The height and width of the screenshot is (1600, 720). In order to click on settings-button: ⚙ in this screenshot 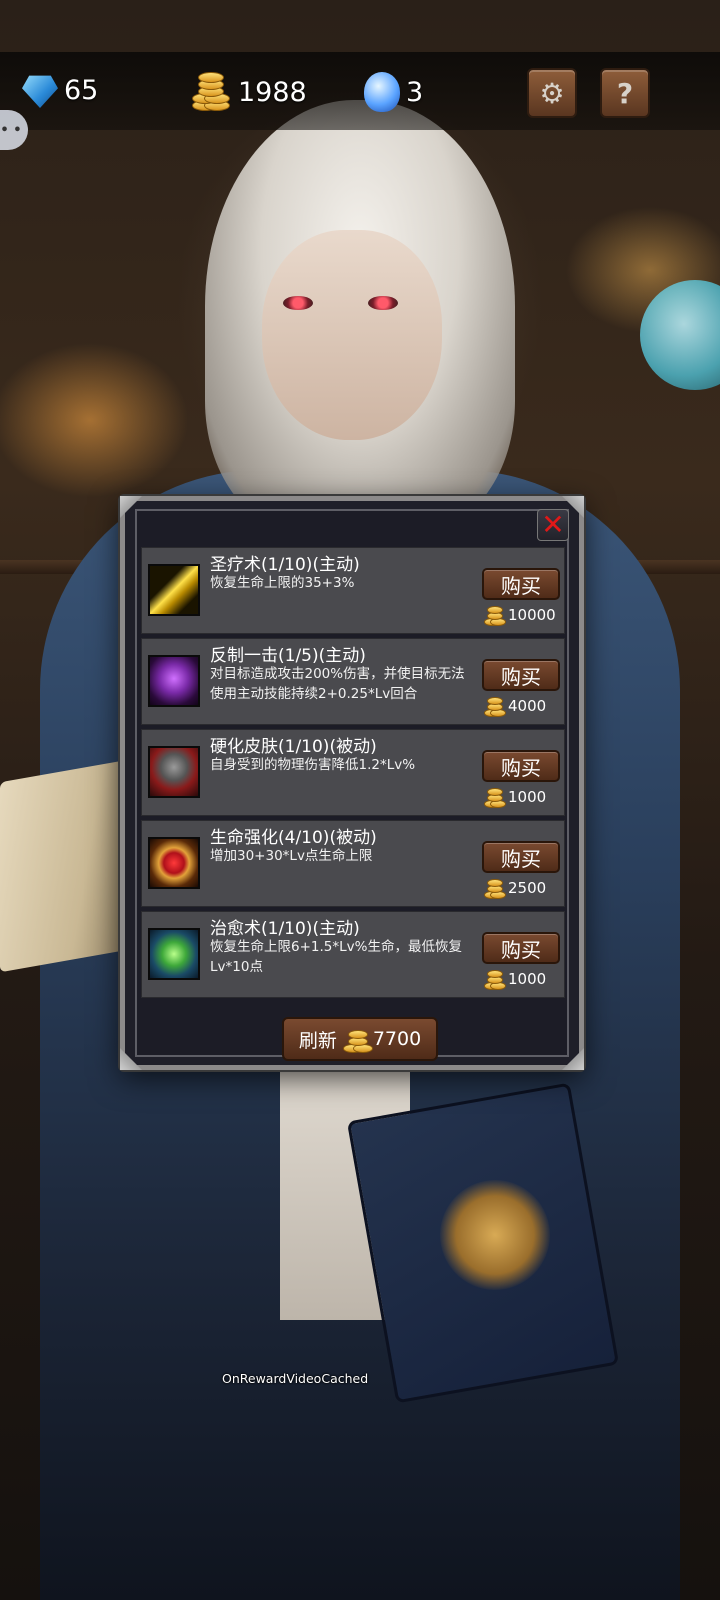, I will do `click(552, 93)`.